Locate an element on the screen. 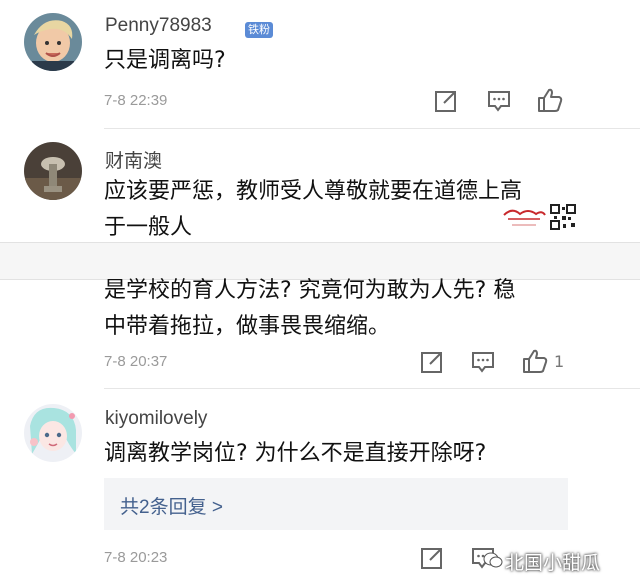 Image resolution: width=640 pixels, height=582 pixels. username: Penny78983 is located at coordinates (158, 26).